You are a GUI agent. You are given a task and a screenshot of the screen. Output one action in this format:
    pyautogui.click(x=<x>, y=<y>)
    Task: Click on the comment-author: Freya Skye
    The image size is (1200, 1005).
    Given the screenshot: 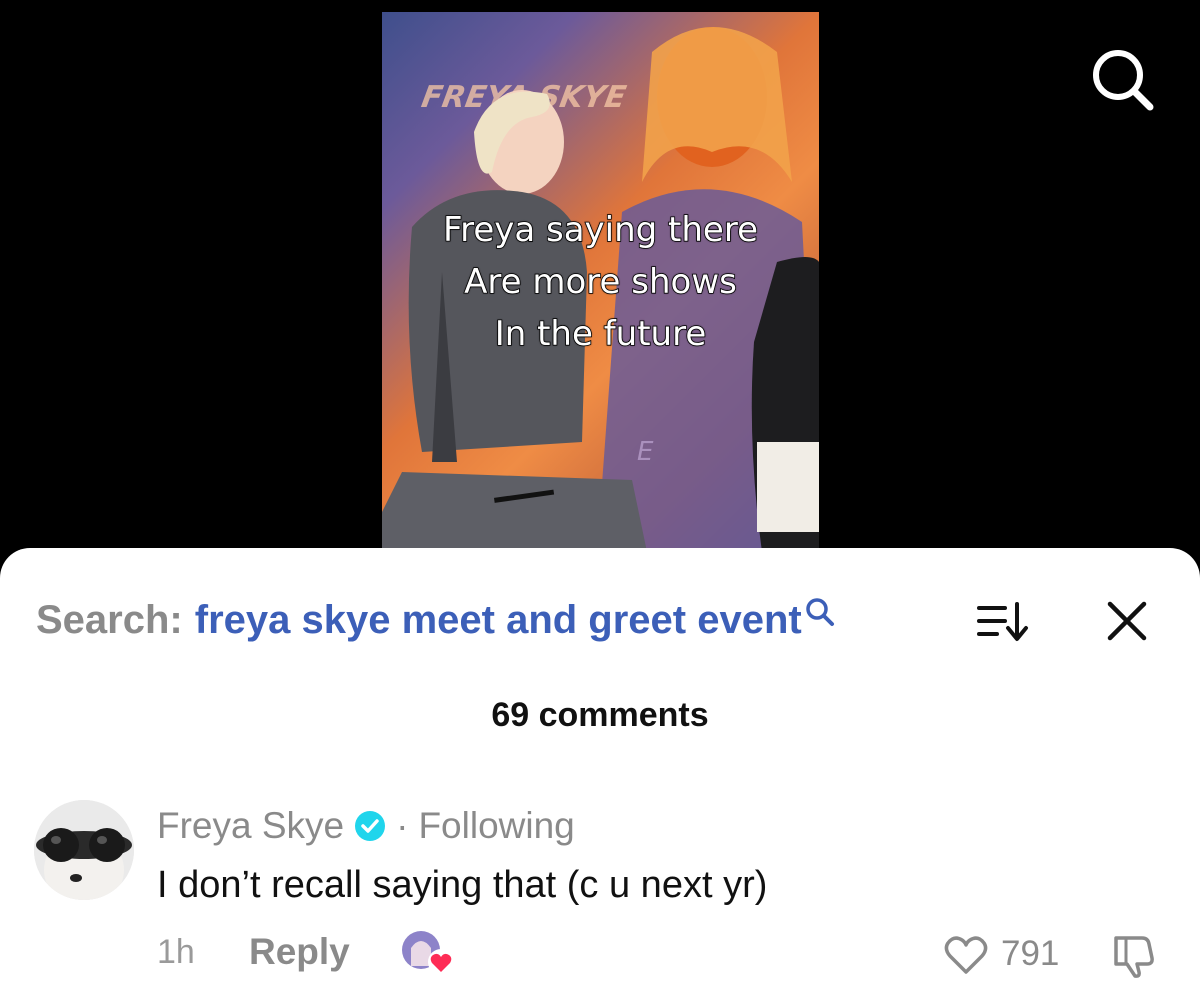 What is the action you would take?
    pyautogui.click(x=250, y=826)
    